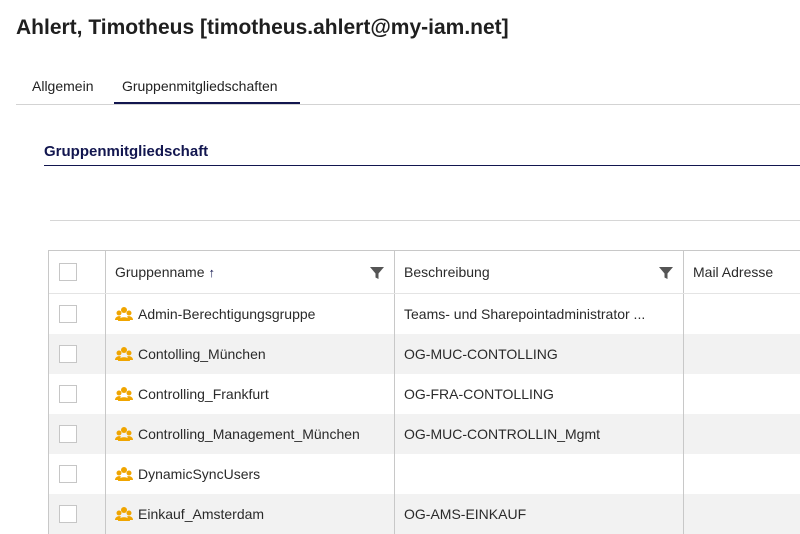 The height and width of the screenshot is (534, 800). What do you see at coordinates (422, 154) in the screenshot?
I see `section-title: Gruppenmitgliedschaft` at bounding box center [422, 154].